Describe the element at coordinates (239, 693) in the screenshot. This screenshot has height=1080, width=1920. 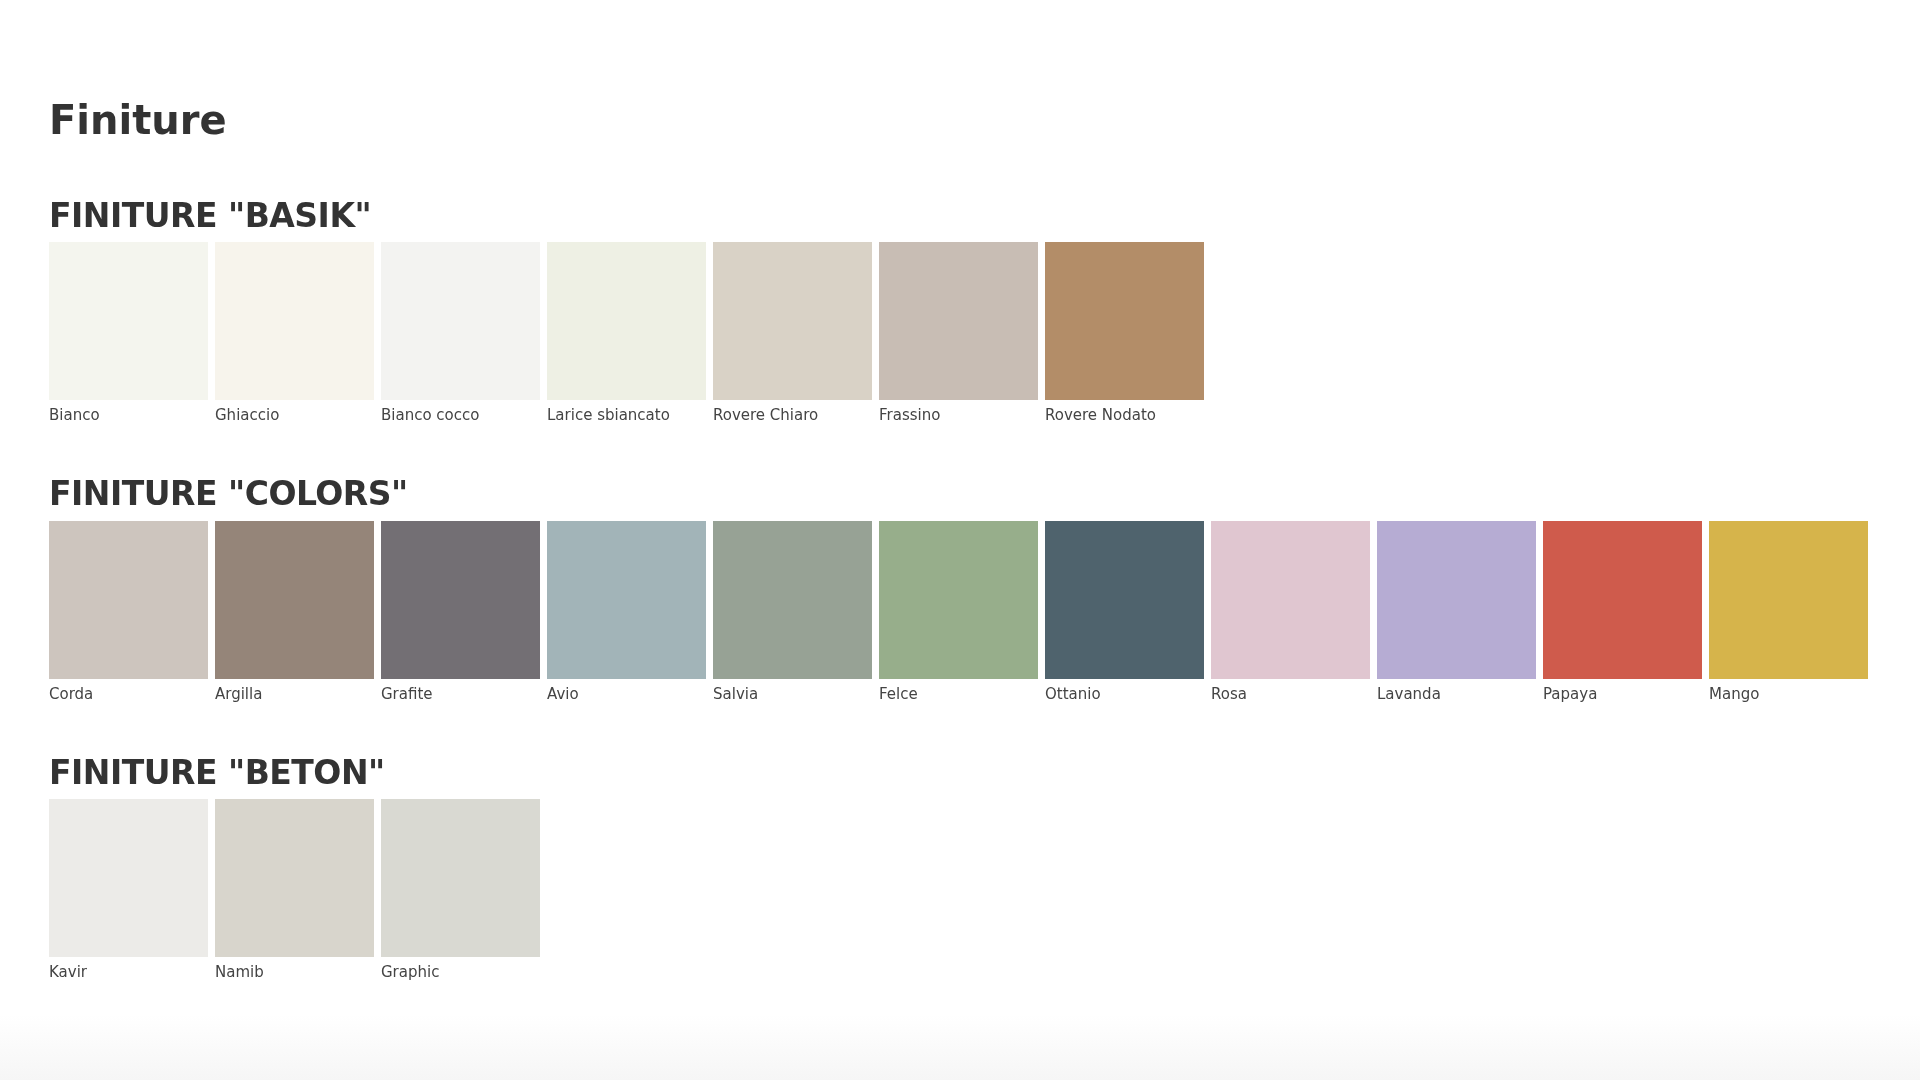
I see `swatch-label: Argilla` at that location.